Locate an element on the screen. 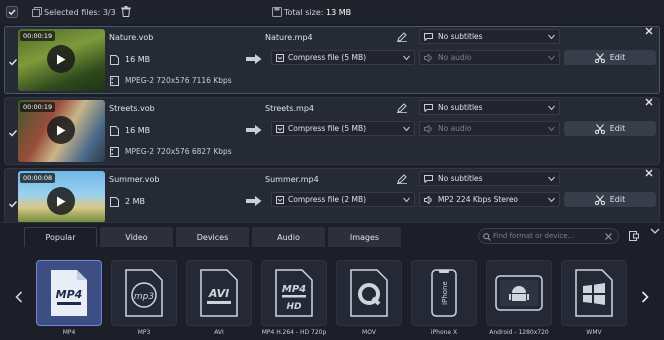 This screenshot has width=664, height=340. iphone-icon: iPhone is located at coordinates (444, 293).